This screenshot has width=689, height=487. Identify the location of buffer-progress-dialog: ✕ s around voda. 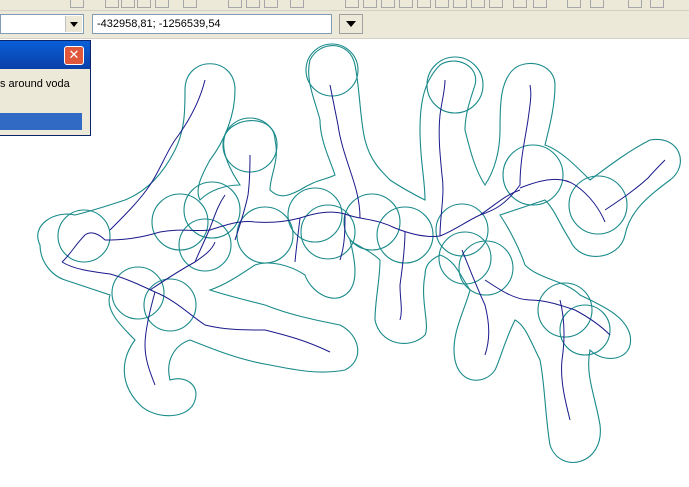
(45, 88).